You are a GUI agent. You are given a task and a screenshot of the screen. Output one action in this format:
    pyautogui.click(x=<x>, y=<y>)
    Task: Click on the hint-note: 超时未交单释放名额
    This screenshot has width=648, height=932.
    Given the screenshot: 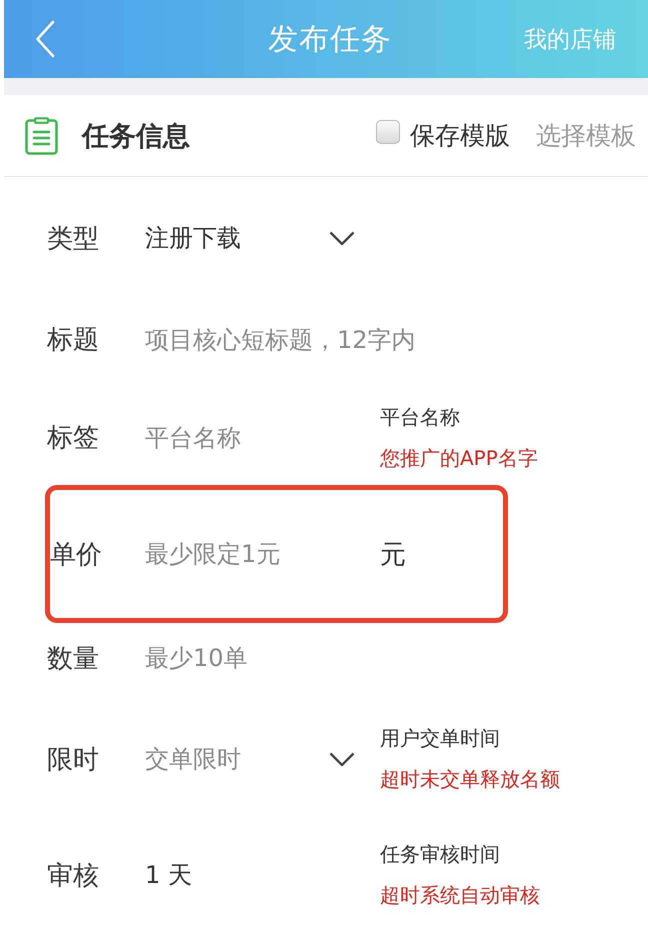 What is the action you would take?
    pyautogui.click(x=470, y=779)
    